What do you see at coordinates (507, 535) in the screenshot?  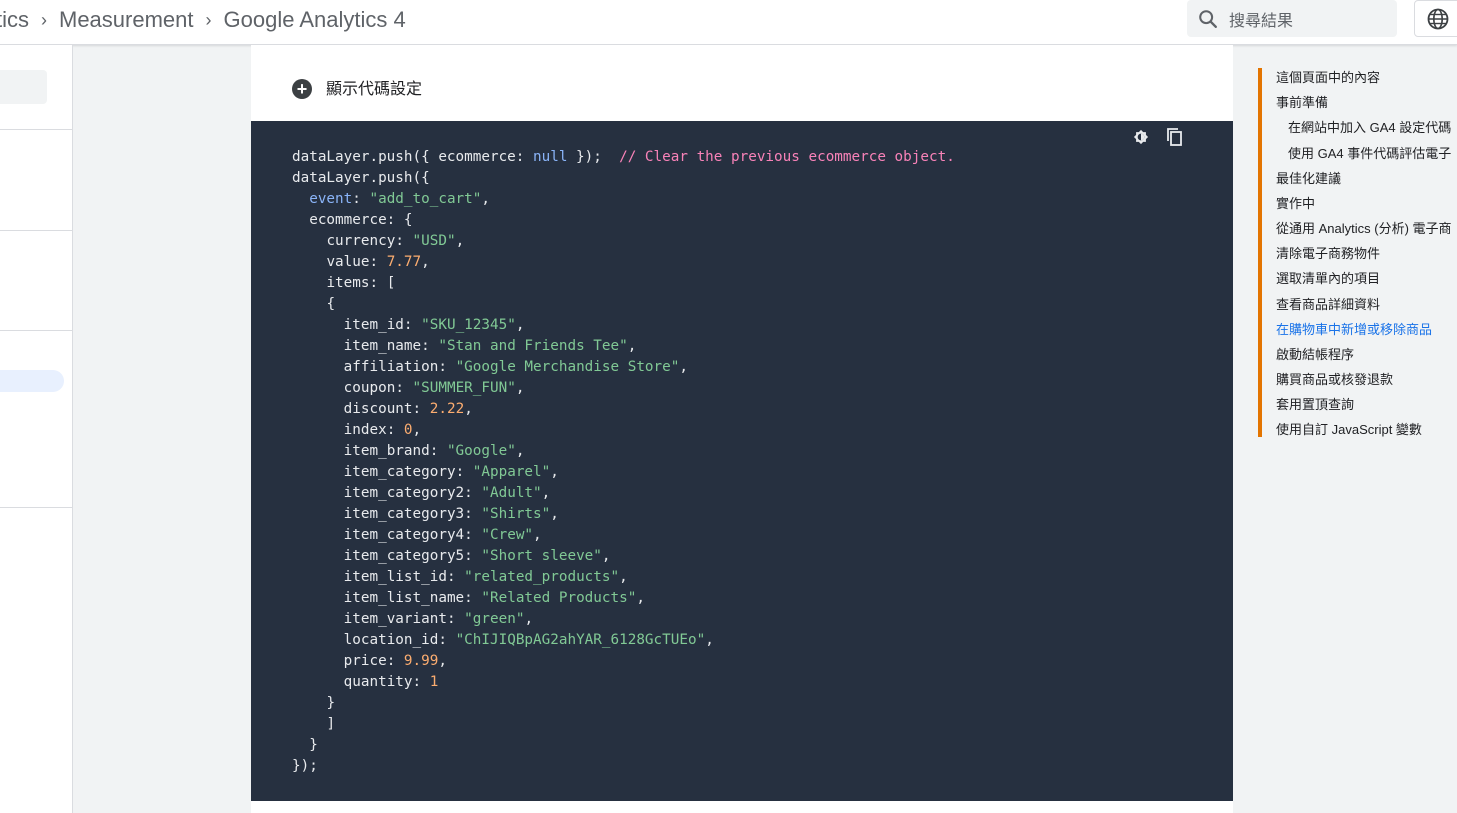 I see `code-string: "Crew"` at bounding box center [507, 535].